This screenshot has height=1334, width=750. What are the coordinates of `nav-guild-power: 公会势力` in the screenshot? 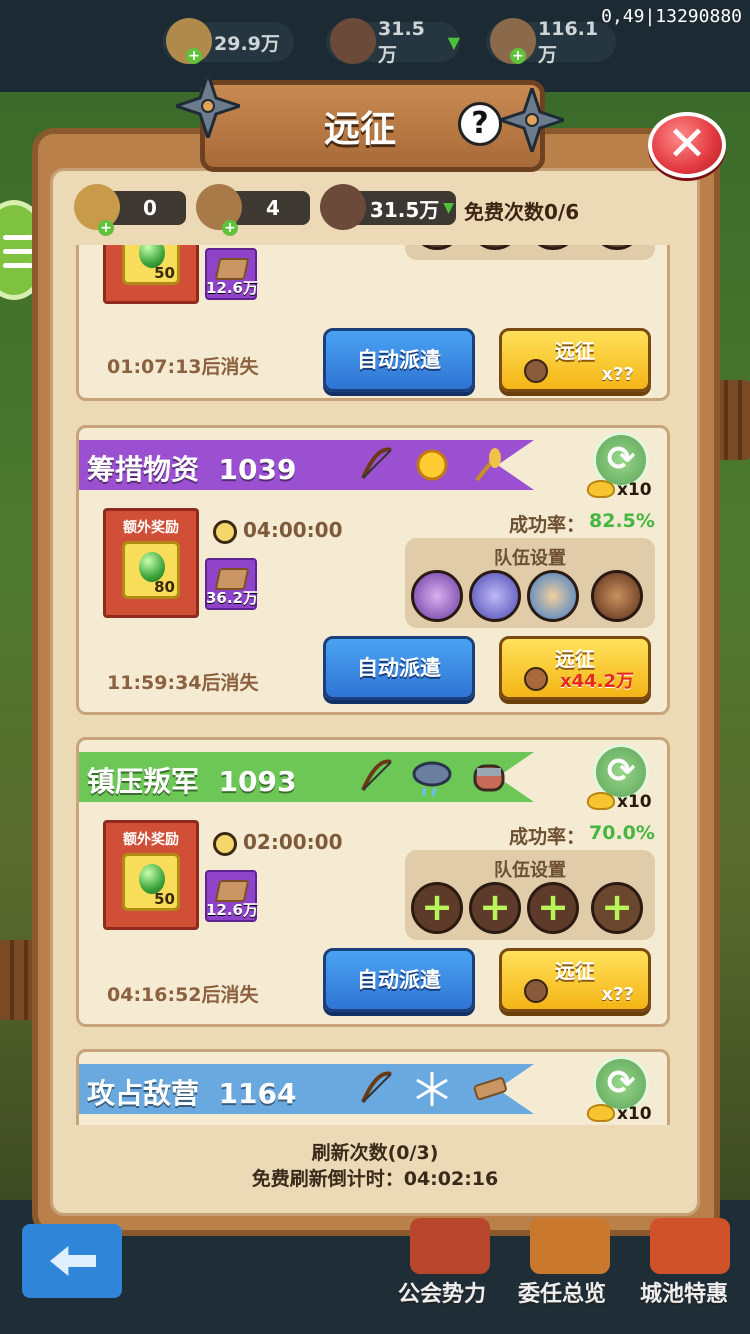 It's located at (442, 1292).